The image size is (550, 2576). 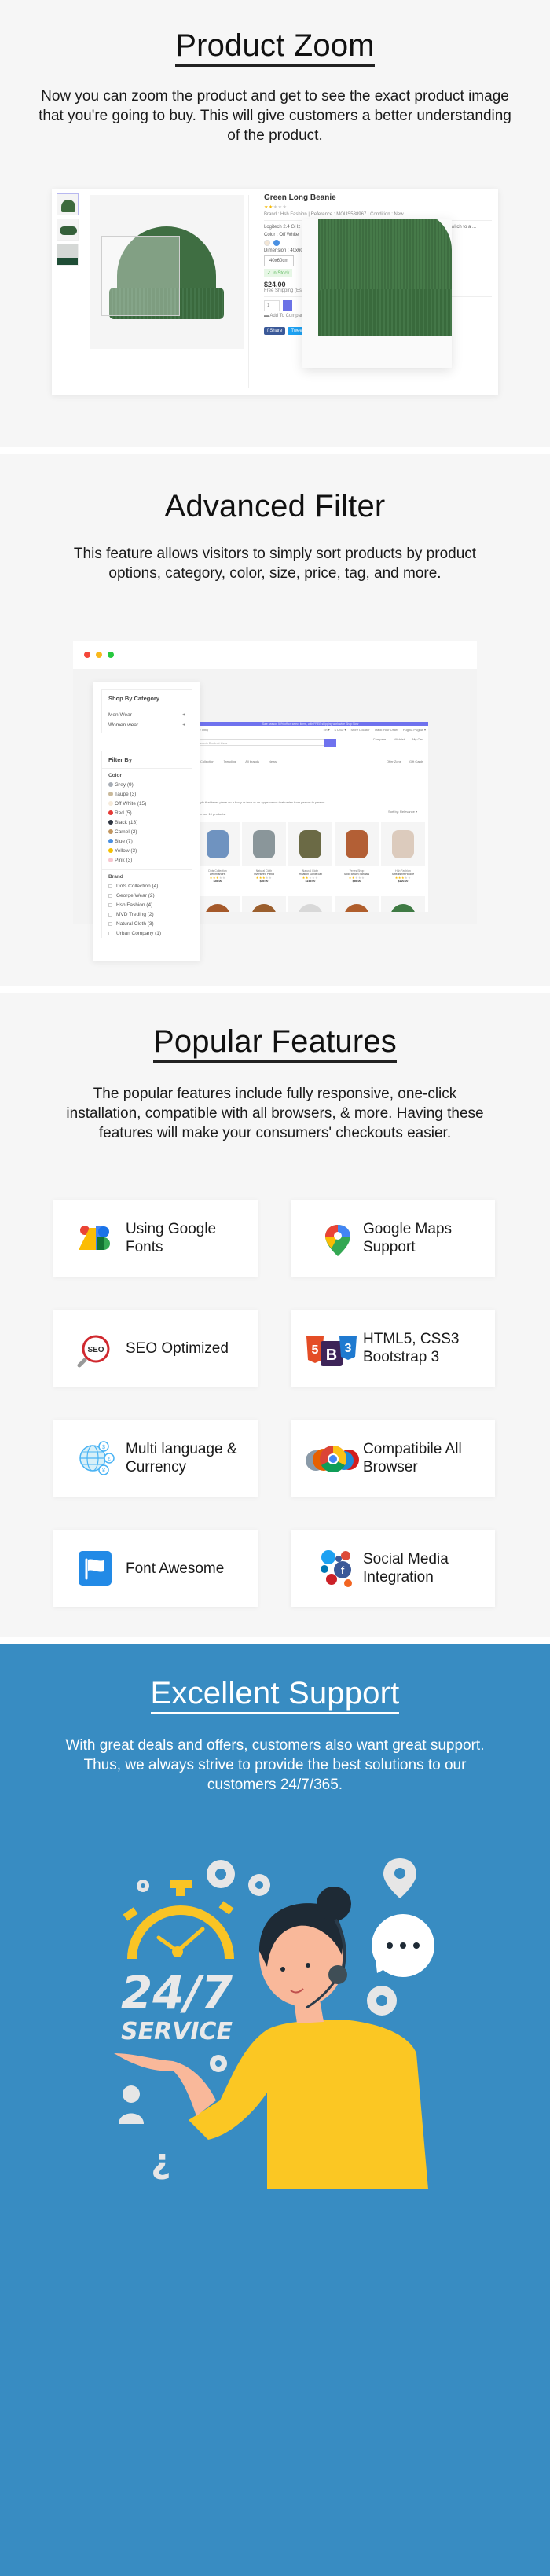 What do you see at coordinates (402, 812) in the screenshot?
I see `sort-select: Sort by: Relevance ▾` at bounding box center [402, 812].